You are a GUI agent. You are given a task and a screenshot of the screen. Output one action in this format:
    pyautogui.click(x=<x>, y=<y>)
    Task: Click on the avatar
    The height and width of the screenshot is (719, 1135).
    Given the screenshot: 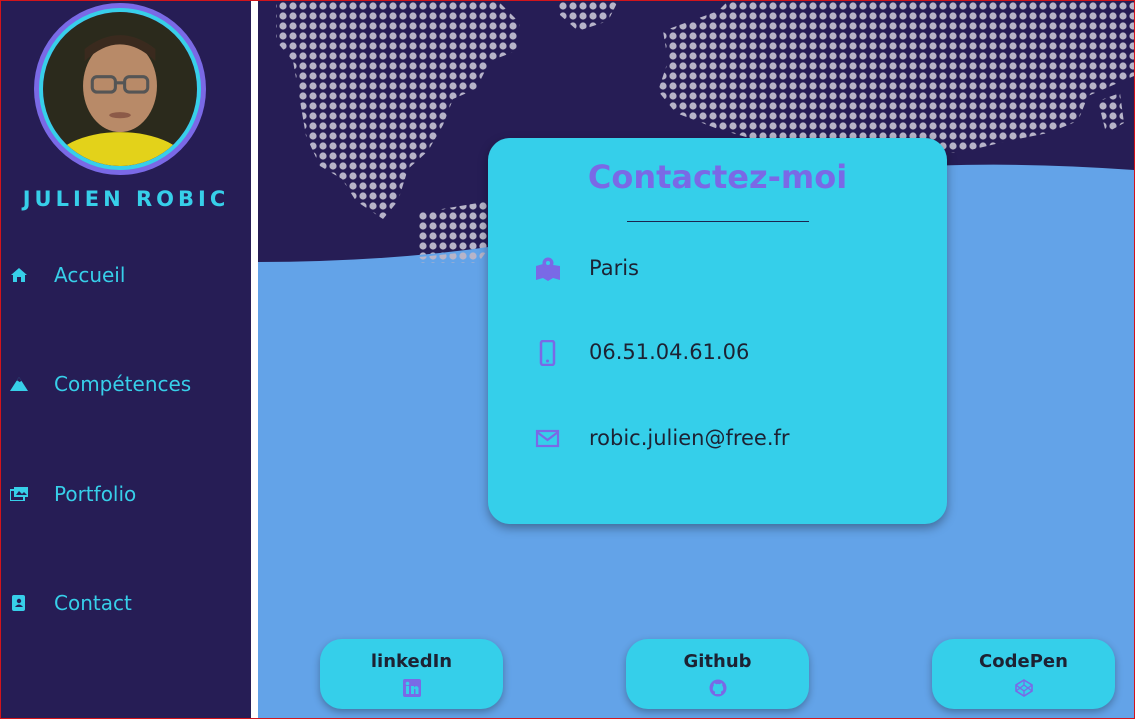 What is the action you would take?
    pyautogui.click(x=120, y=89)
    